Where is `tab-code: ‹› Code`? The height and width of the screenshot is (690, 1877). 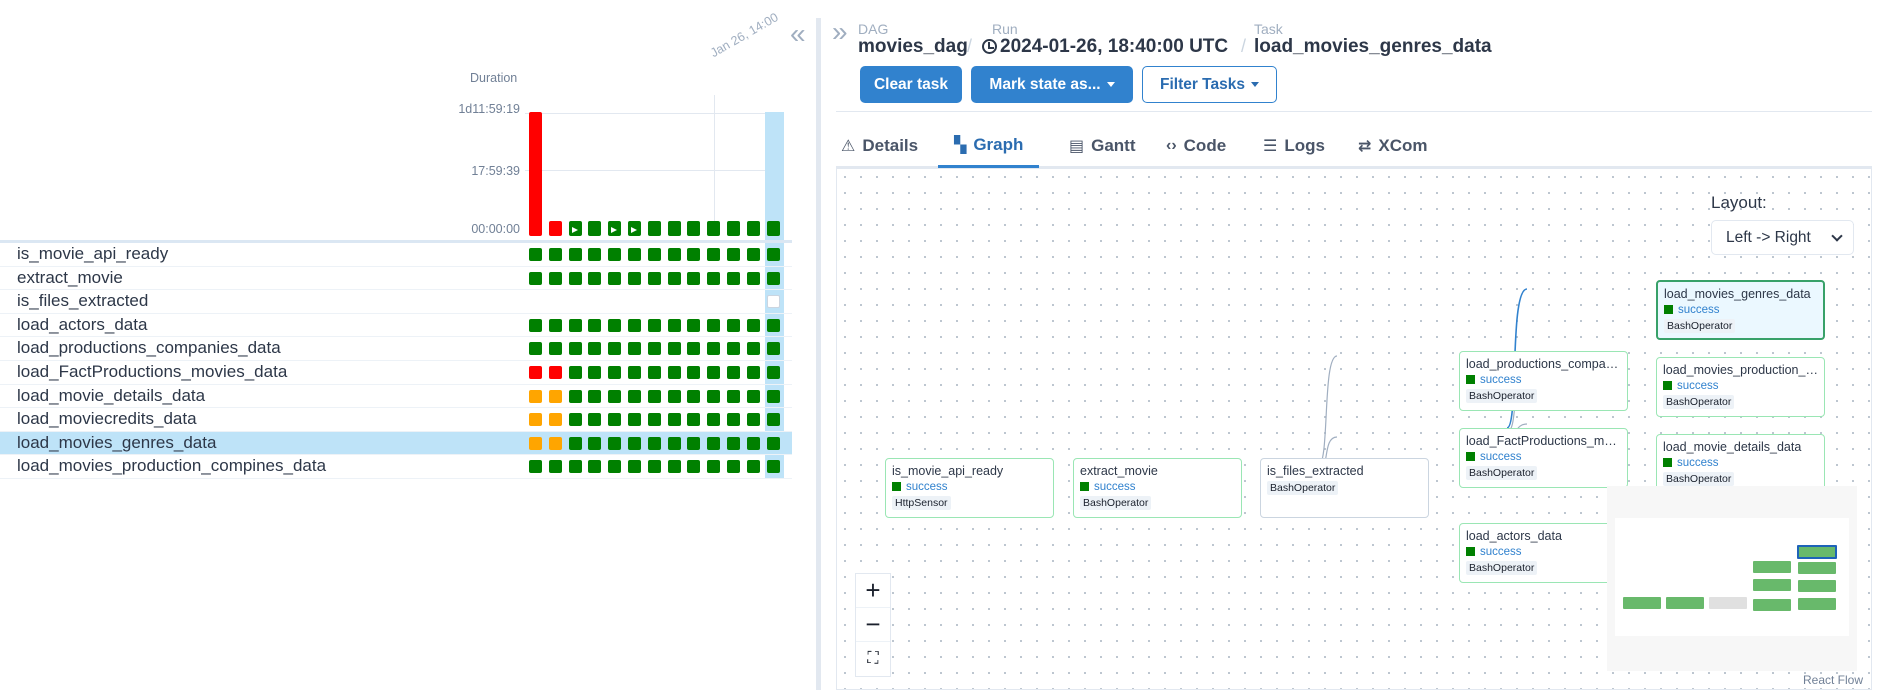
tab-code: ‹› Code is located at coordinates (1196, 146).